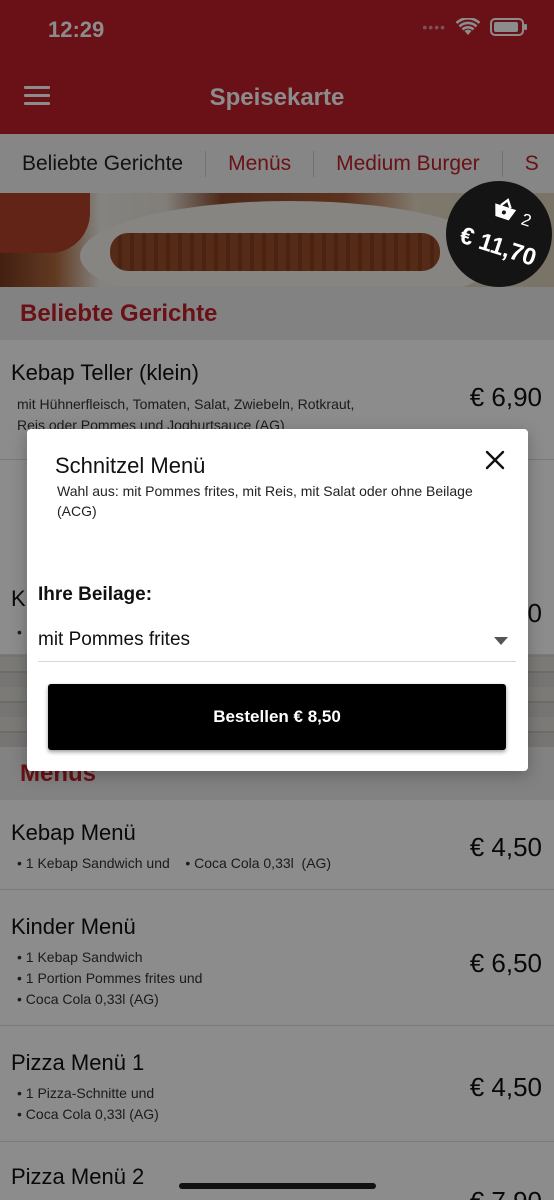 This screenshot has height=1200, width=554. I want to click on cart-button: 2 € 11,70, so click(499, 234).